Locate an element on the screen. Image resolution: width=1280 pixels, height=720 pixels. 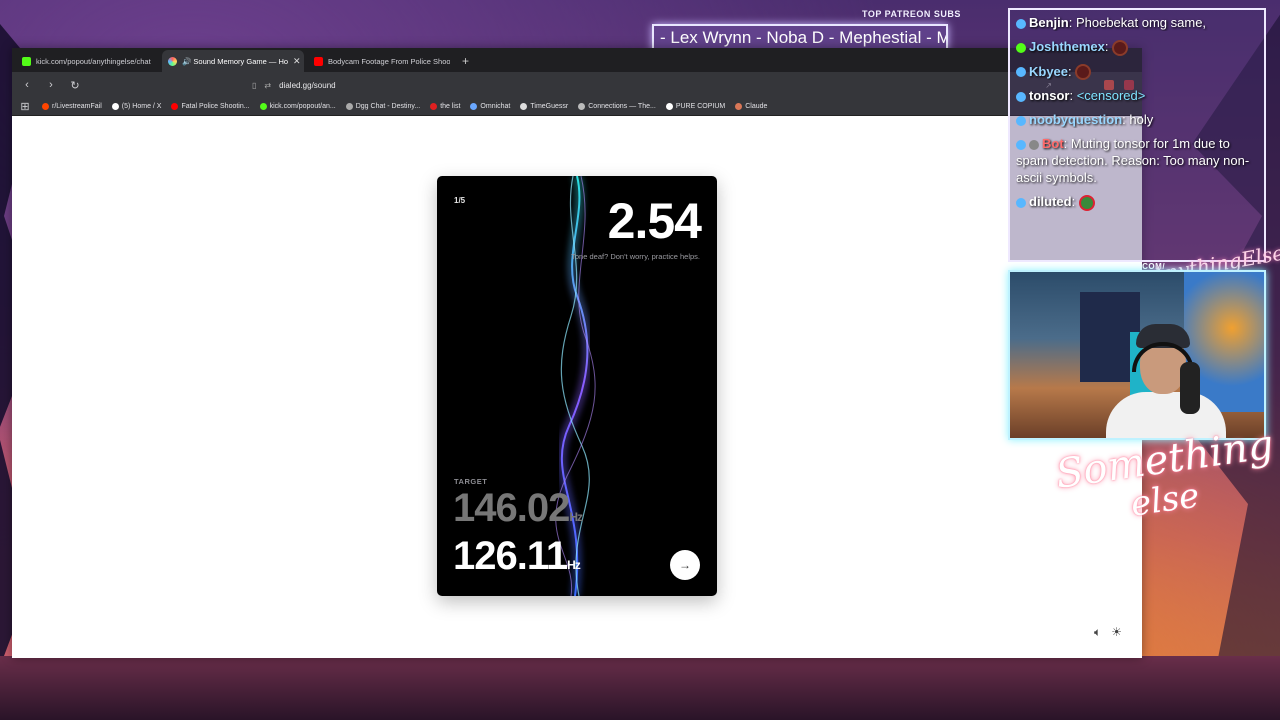
nyt-icon is located at coordinates (582, 106).